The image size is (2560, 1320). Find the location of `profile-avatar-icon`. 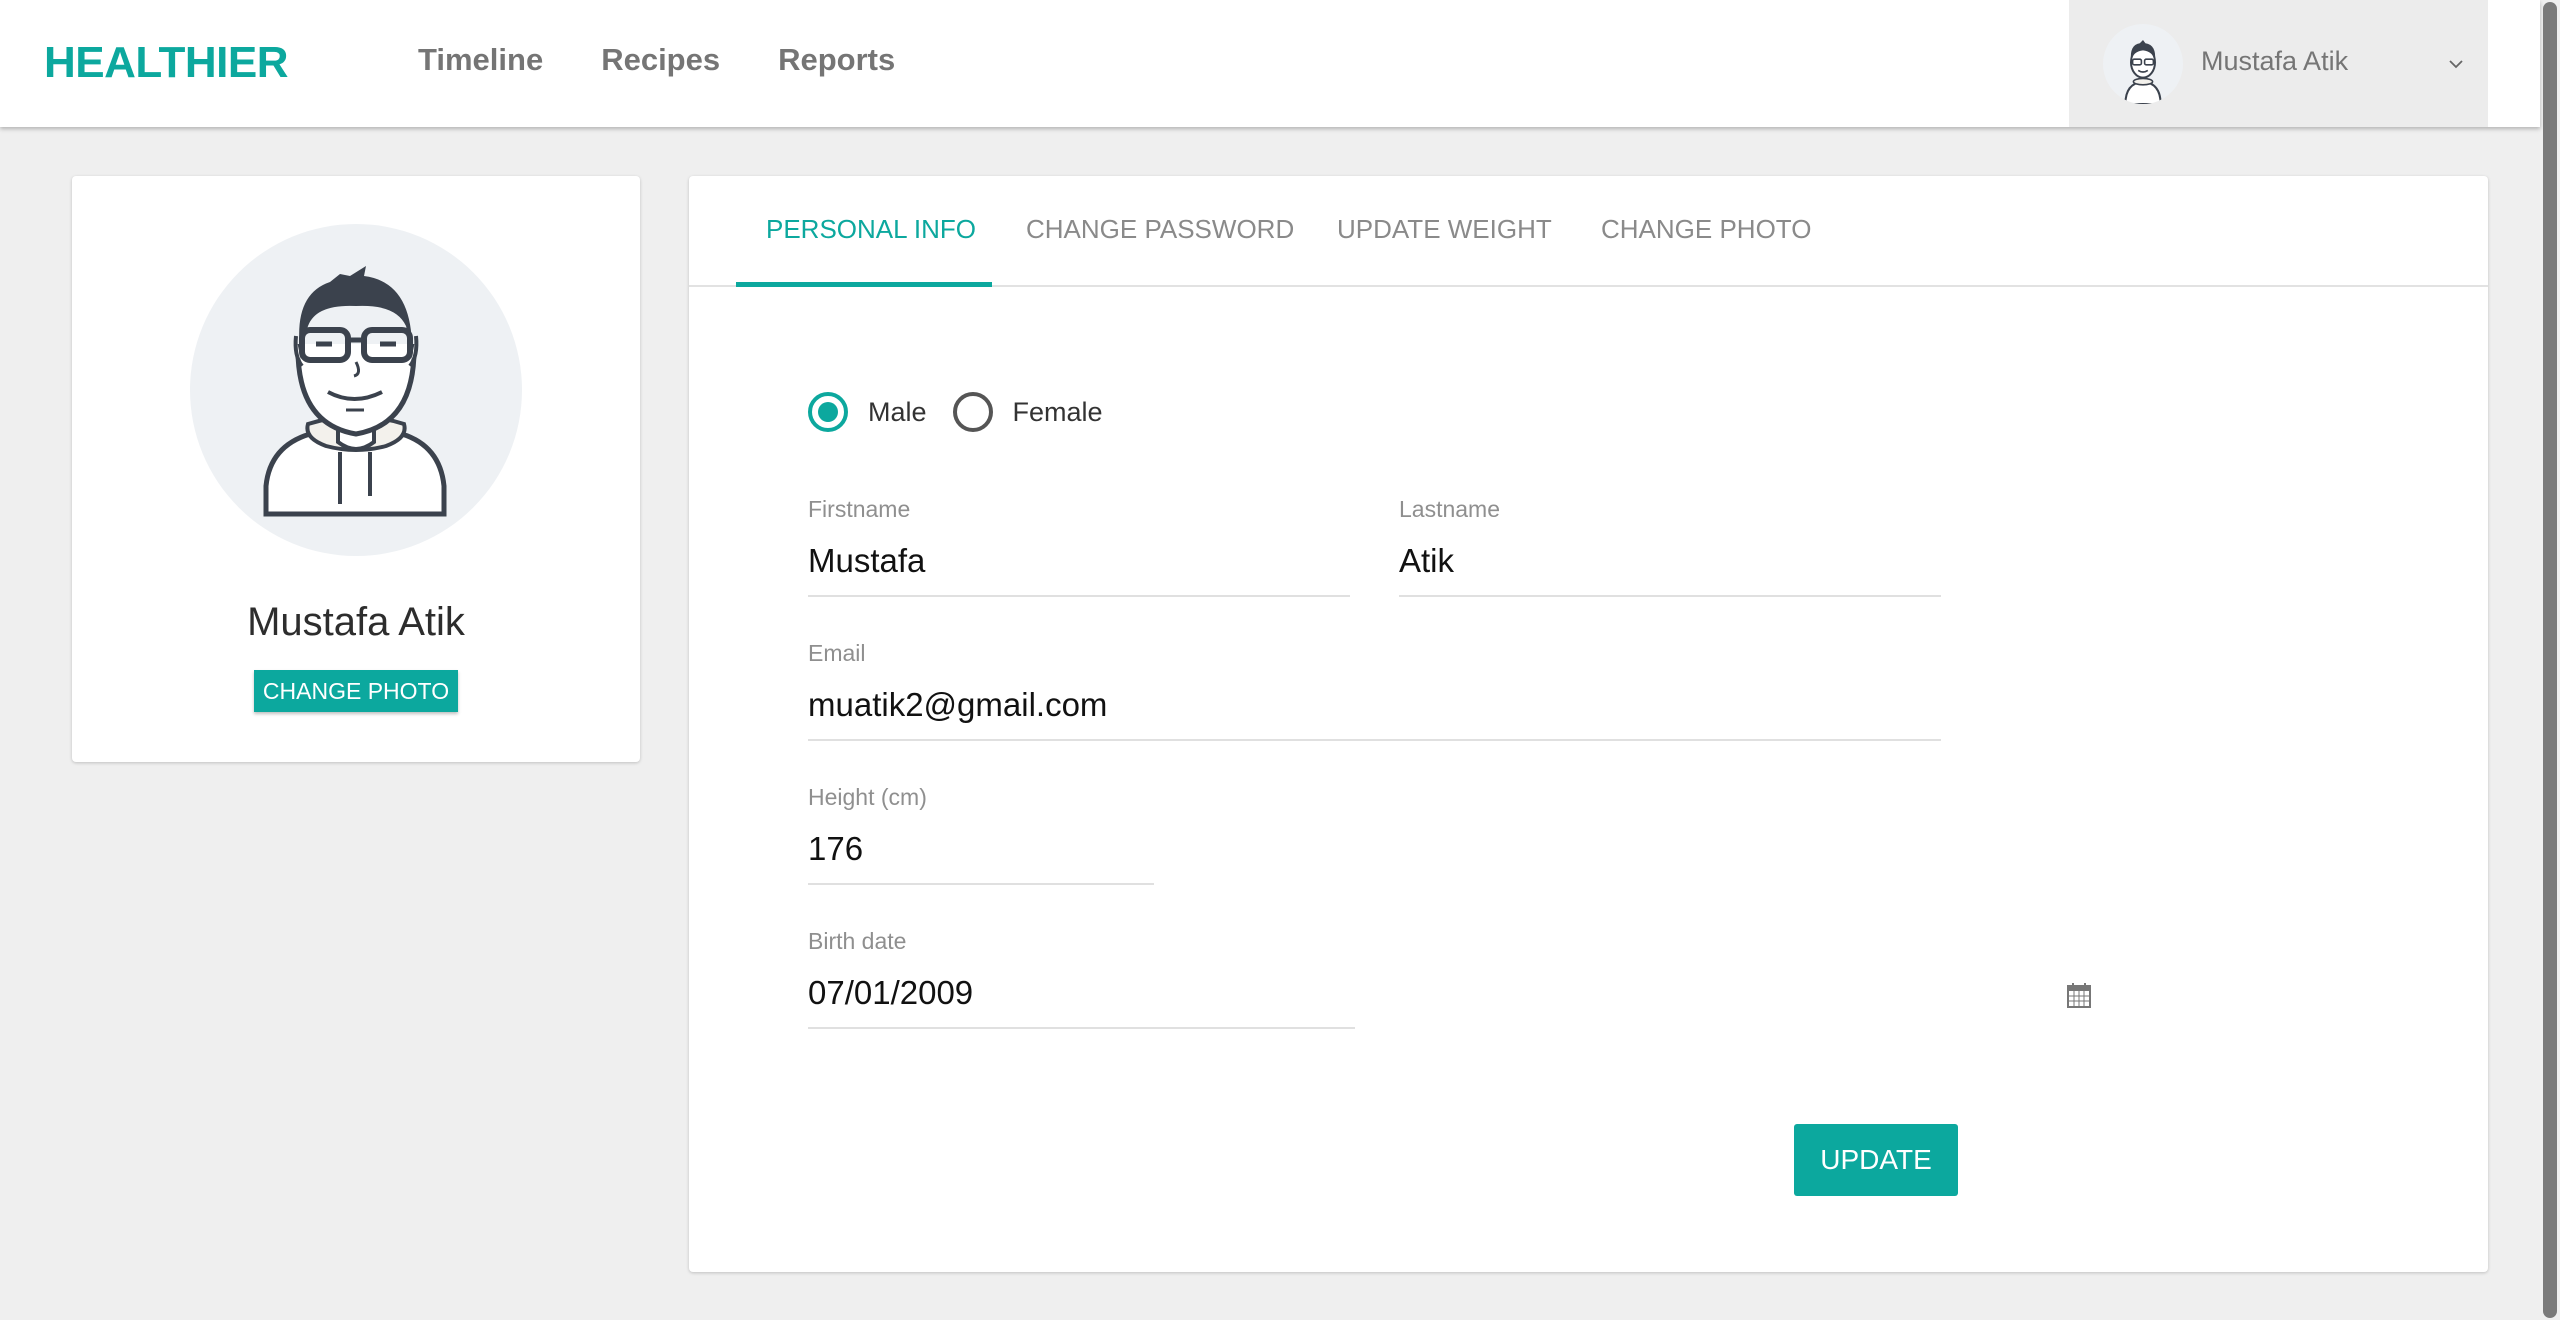

profile-avatar-icon is located at coordinates (356, 390).